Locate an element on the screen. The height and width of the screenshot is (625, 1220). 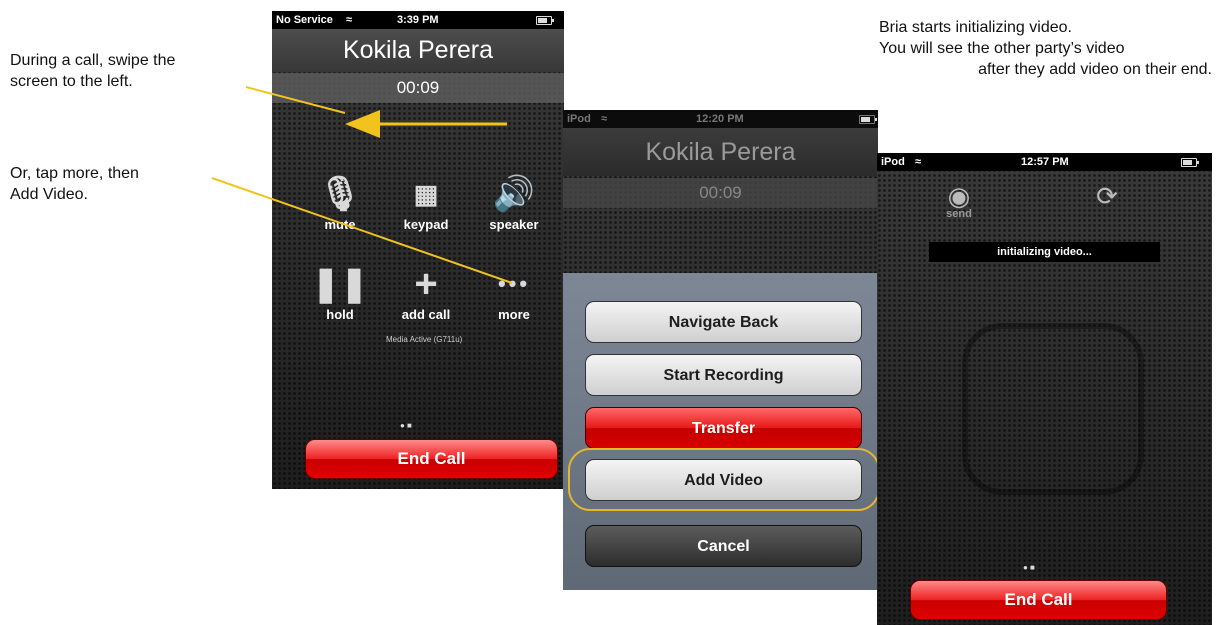
add-call-button: + add call is located at coordinates (426, 291).